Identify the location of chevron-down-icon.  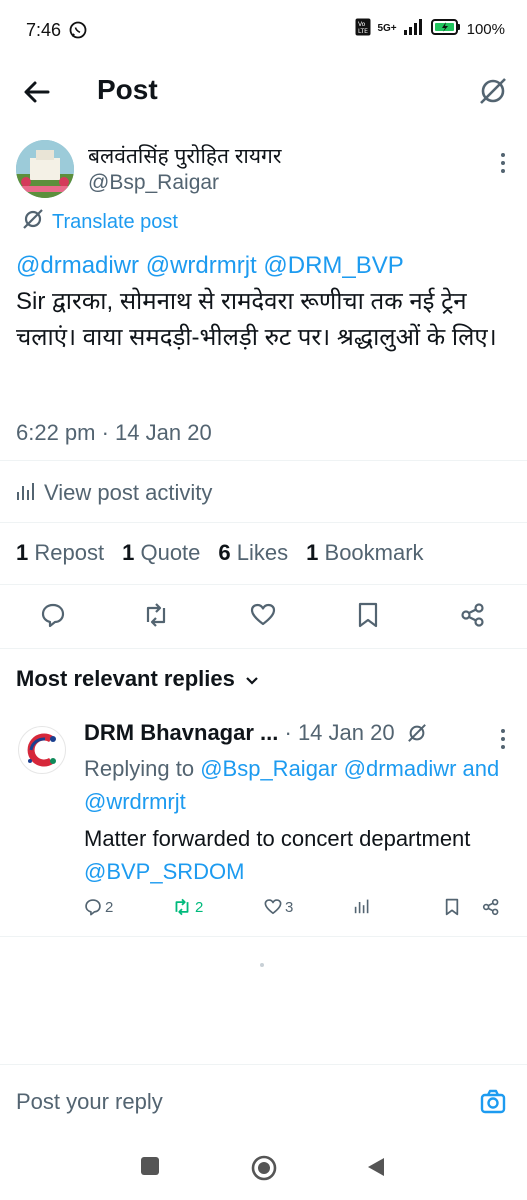
(252, 679).